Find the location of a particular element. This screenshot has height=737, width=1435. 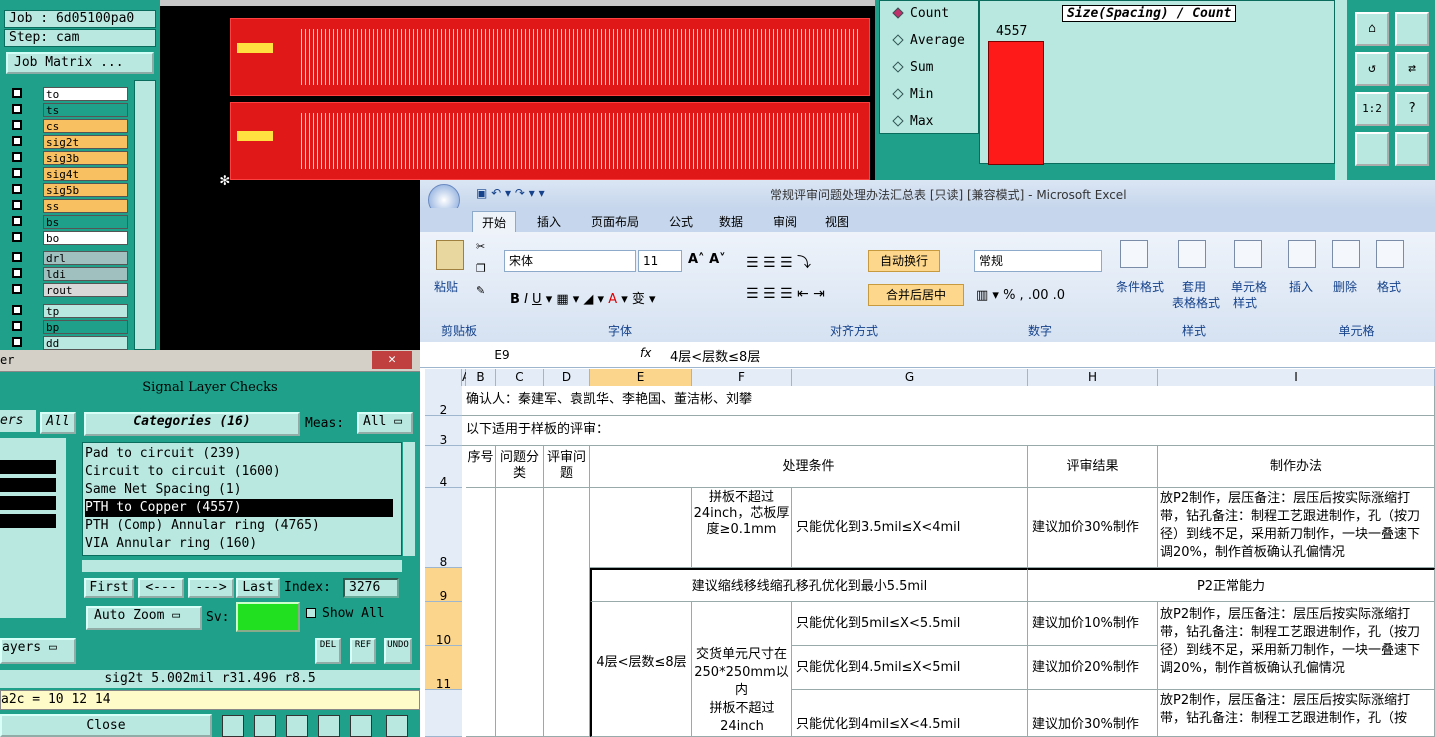

layers-select: ayers ▭ is located at coordinates (38, 651).